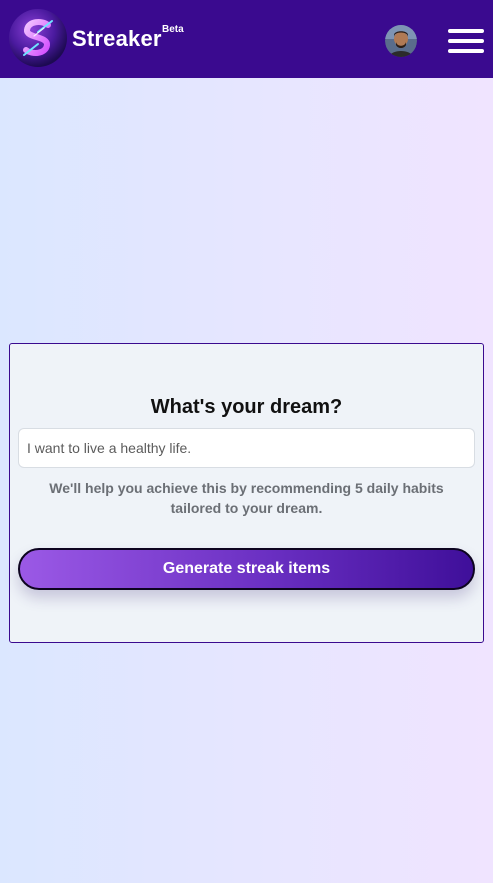 The height and width of the screenshot is (883, 493). I want to click on app-title: Streaker, so click(117, 38).